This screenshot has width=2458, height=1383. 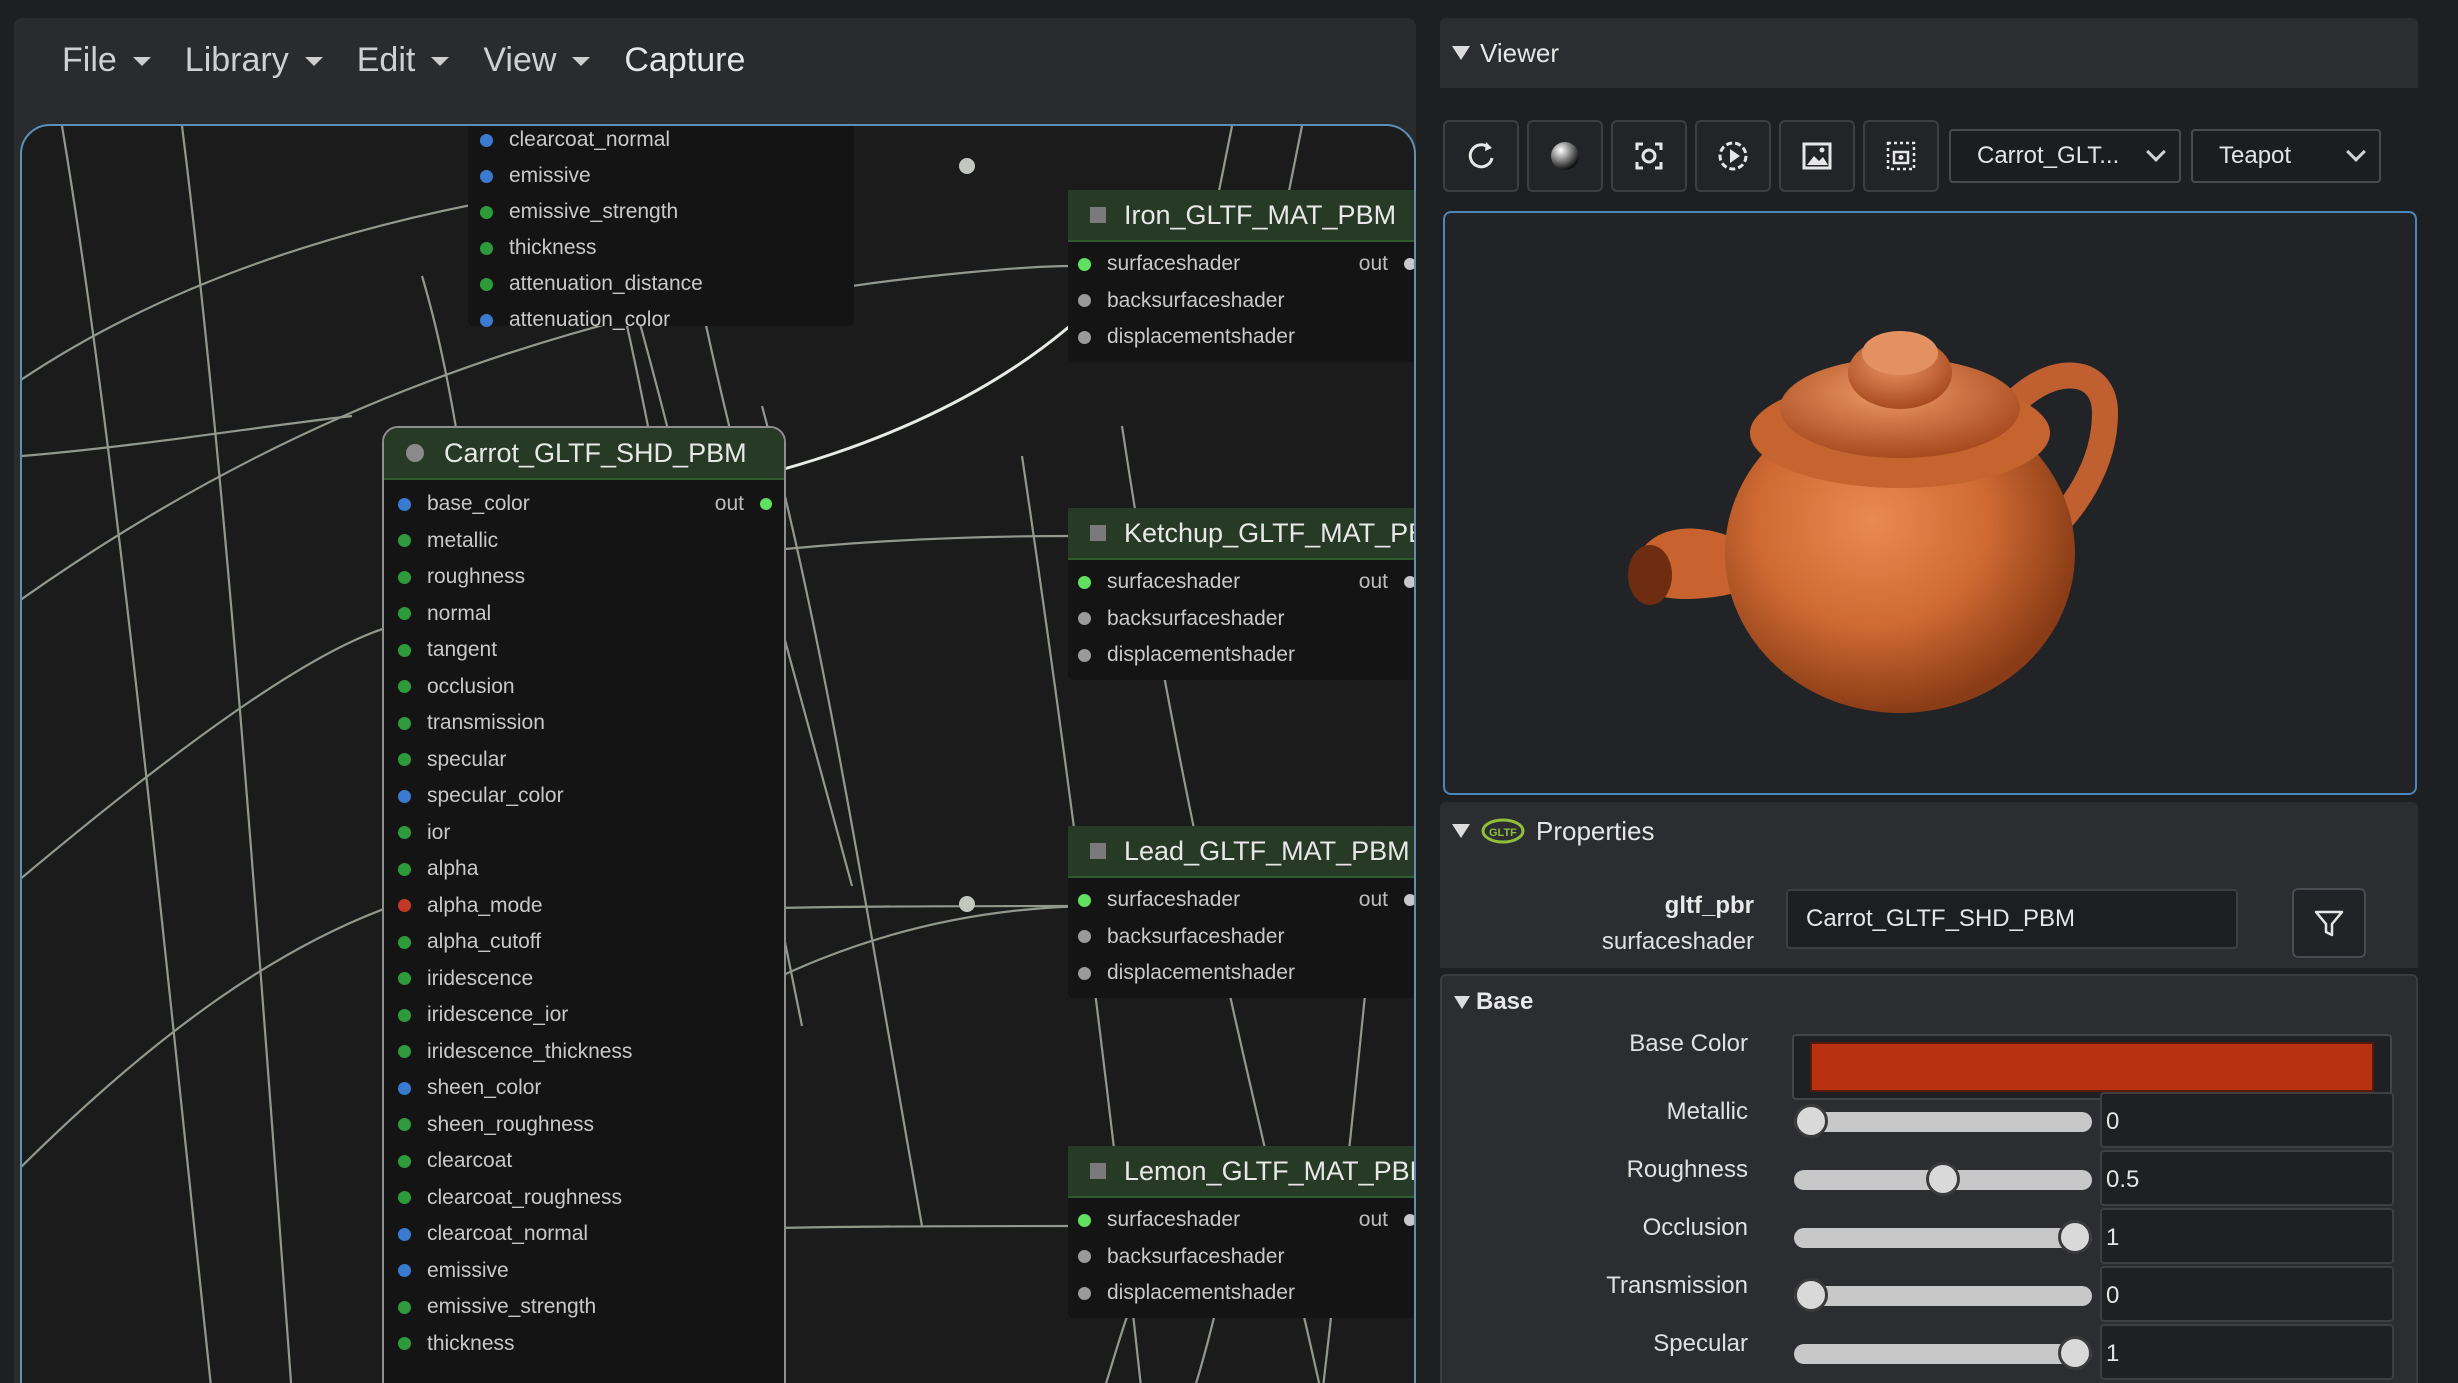 I want to click on port-normal: normal, so click(x=591, y=614).